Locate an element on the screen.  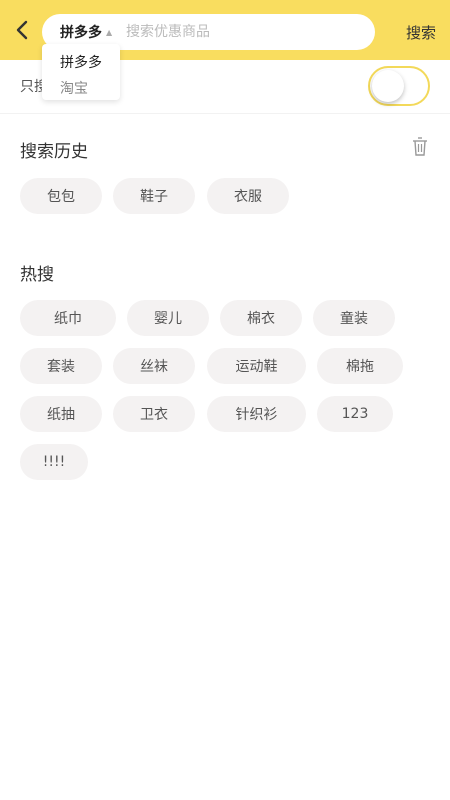
hot-chip: 卫衣 is located at coordinates (154, 414).